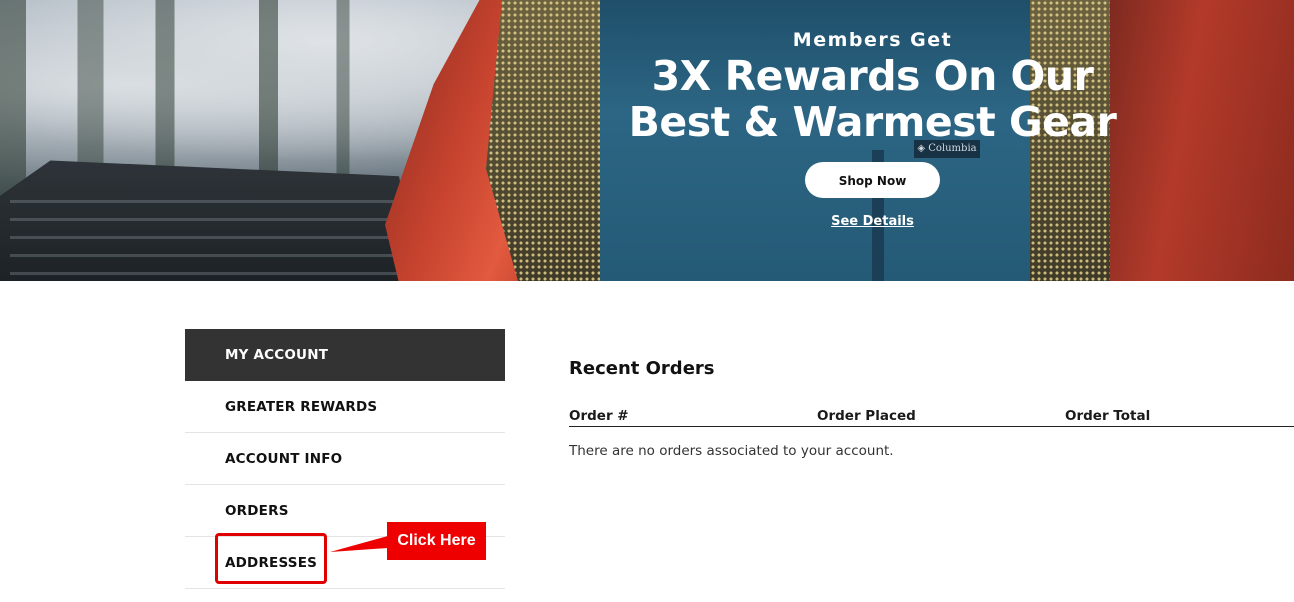 Image resolution: width=1294 pixels, height=602 pixels. I want to click on hero-headline-line1: 3X Rewards On Our, so click(872, 76).